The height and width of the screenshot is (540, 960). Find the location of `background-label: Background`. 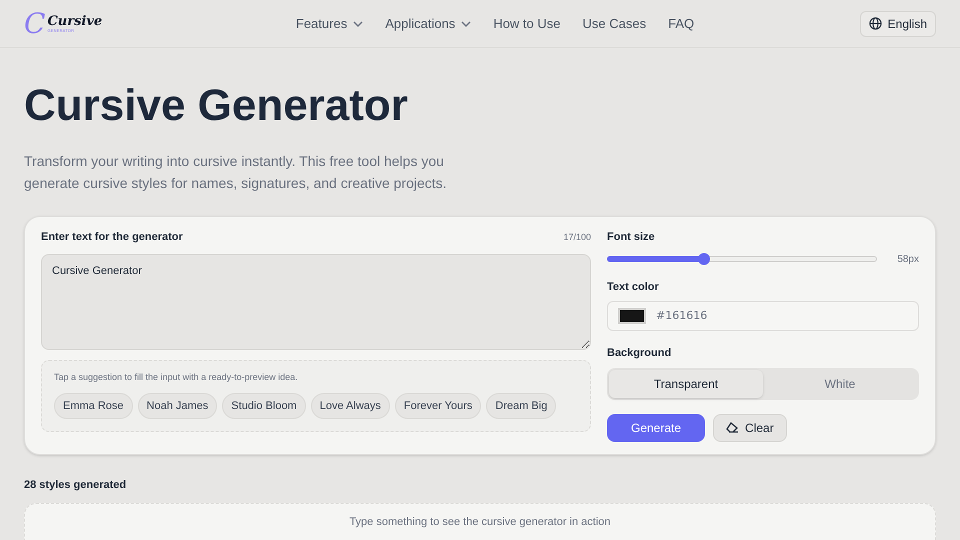

background-label: Background is located at coordinates (639, 353).